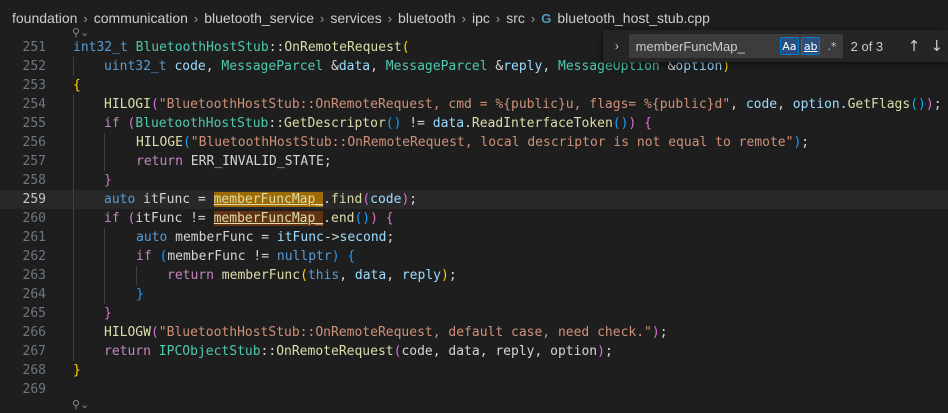 This screenshot has height=413, width=948. Describe the element at coordinates (141, 18) in the screenshot. I see `breadcrumb-segment: communication` at that location.